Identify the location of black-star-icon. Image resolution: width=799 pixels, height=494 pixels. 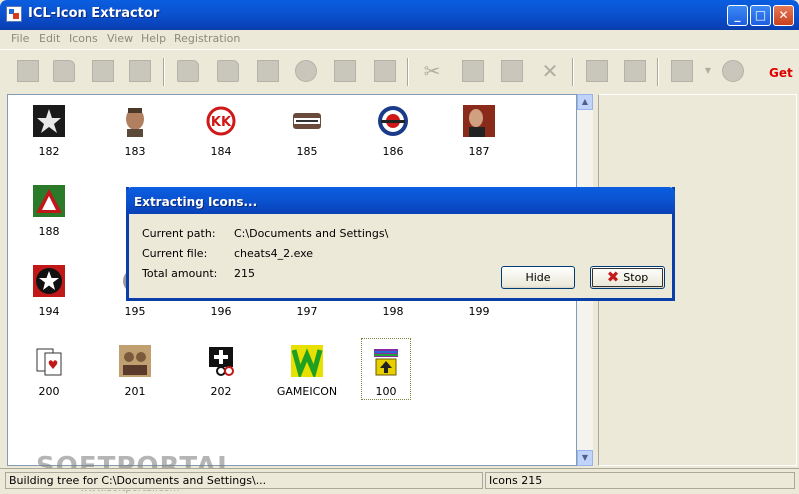
(49, 281).